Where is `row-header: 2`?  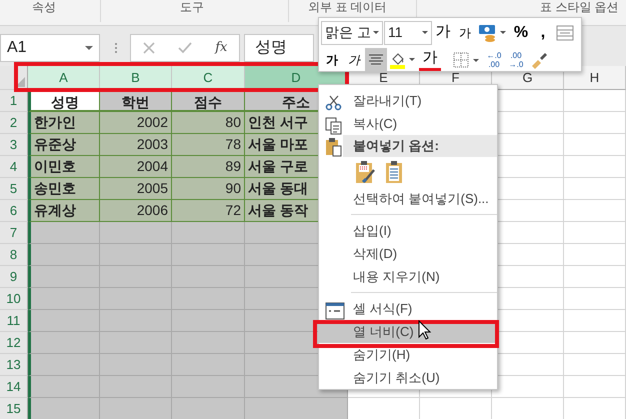 row-header: 2 is located at coordinates (14, 123).